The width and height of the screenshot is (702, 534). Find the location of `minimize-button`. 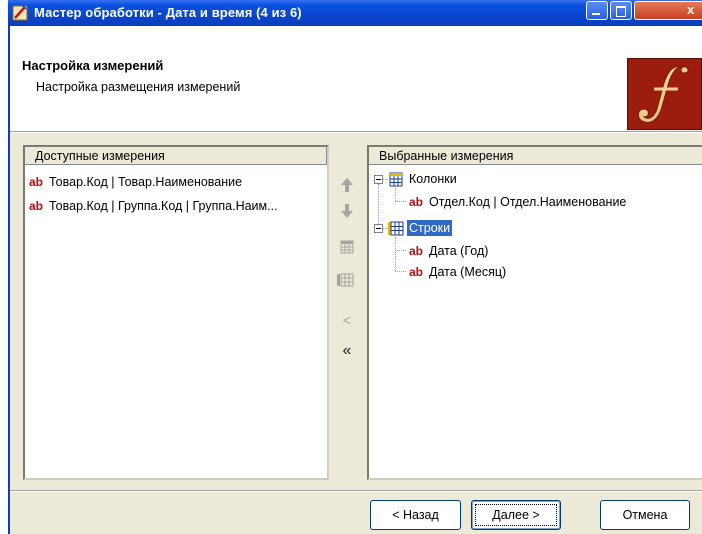

minimize-button is located at coordinates (597, 10).